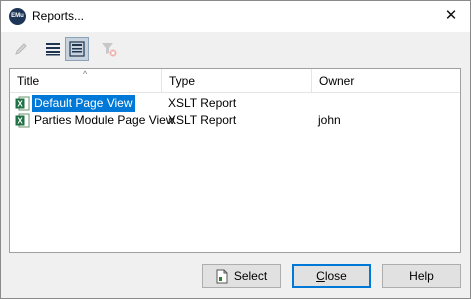  What do you see at coordinates (451, 16) in the screenshot?
I see `close-icon: ✕` at bounding box center [451, 16].